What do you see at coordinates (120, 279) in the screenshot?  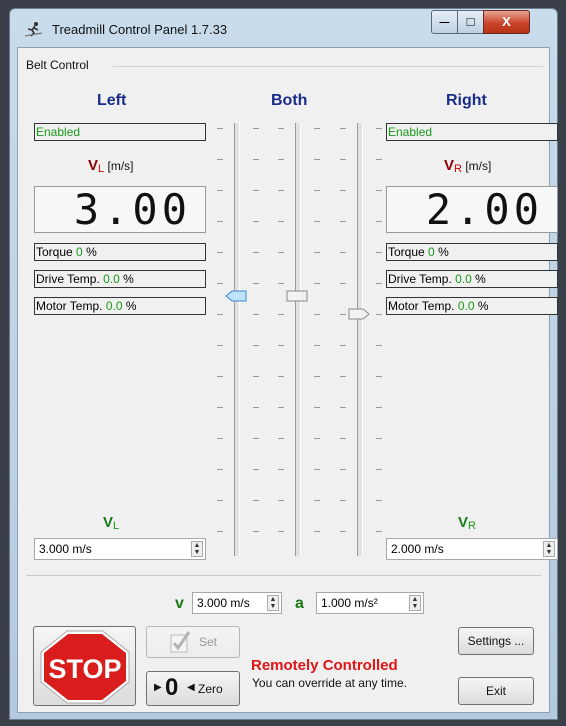 I see `left-drive-temp-box: Drive Temp. 0.0 %` at bounding box center [120, 279].